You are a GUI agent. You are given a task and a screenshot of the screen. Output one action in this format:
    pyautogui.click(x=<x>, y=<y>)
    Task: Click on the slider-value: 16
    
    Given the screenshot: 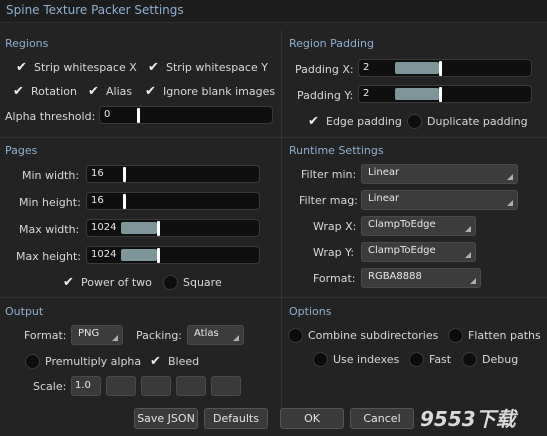 What is the action you would take?
    pyautogui.click(x=97, y=200)
    